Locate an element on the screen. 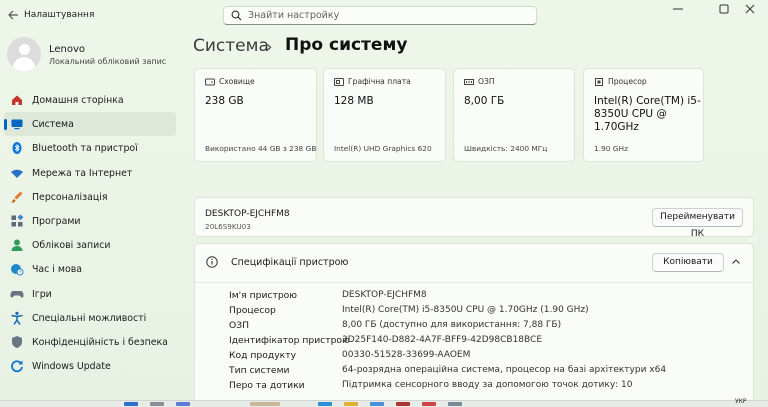  widgets-icon is located at coordinates (265, 404).